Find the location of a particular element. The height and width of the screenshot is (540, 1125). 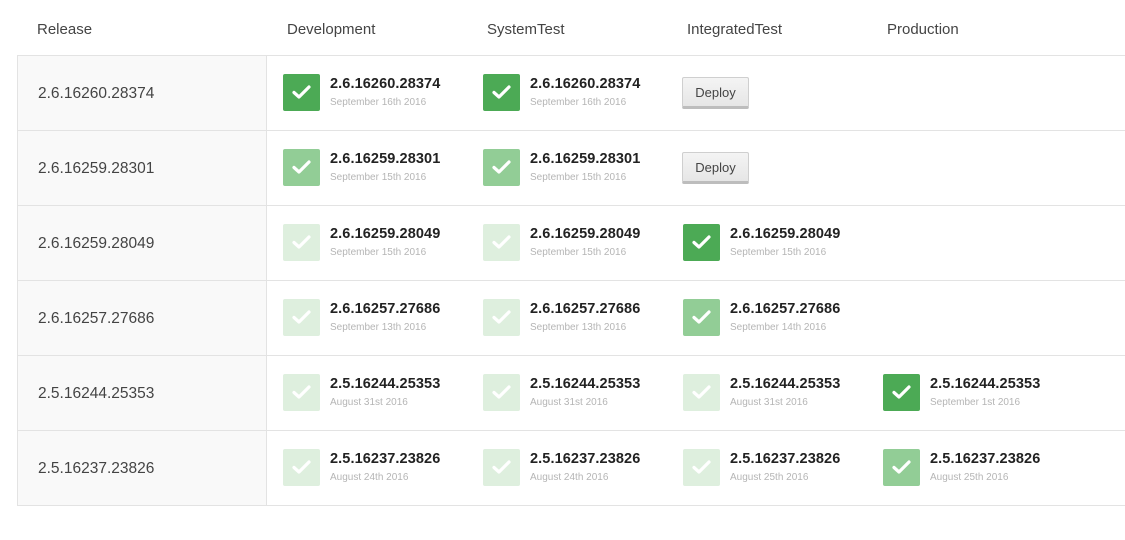

deployed-version: 2.6.16259.28301 is located at coordinates (385, 159).